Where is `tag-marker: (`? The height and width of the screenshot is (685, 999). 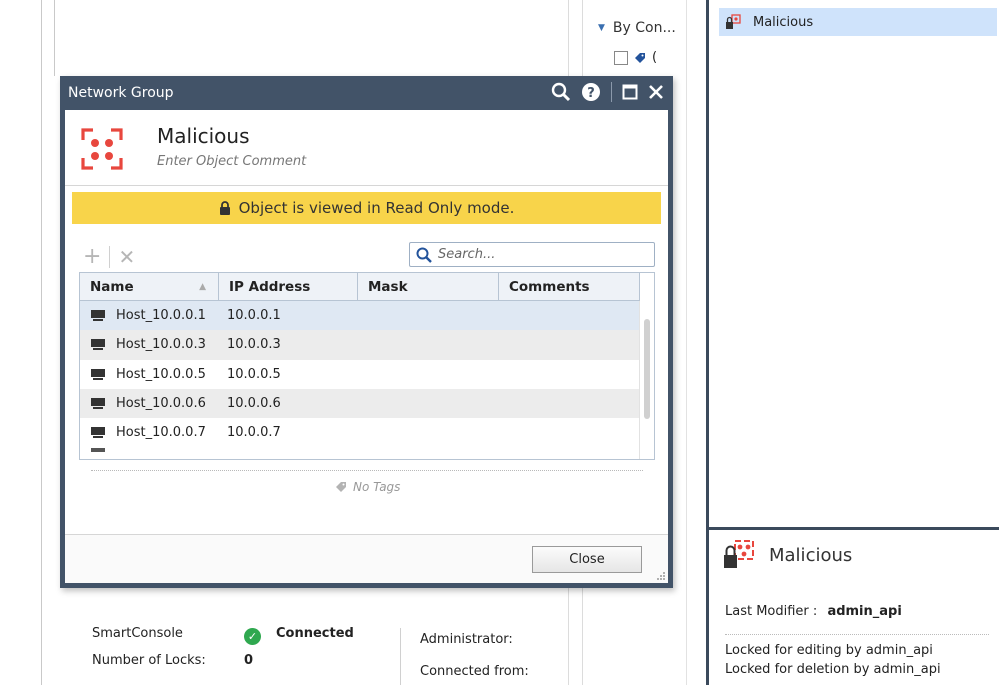
tag-marker: ( is located at coordinates (655, 57).